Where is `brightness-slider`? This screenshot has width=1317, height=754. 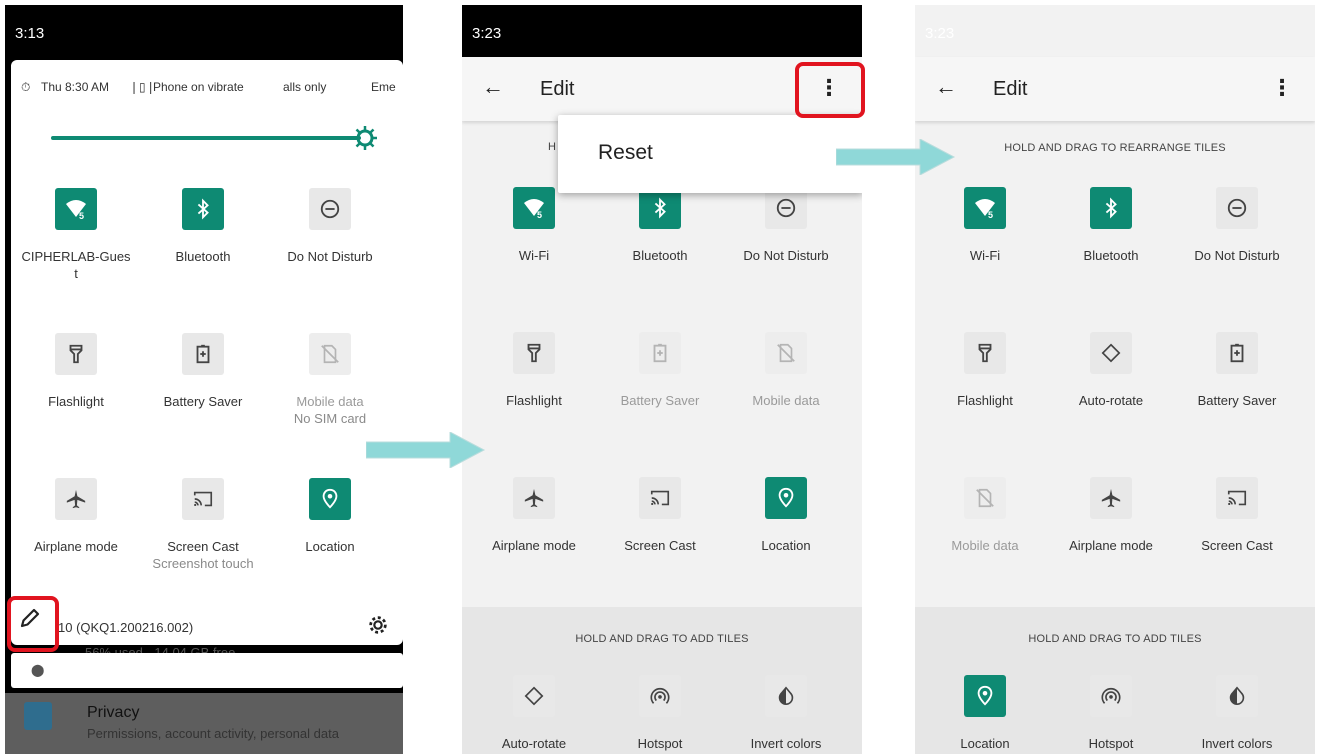
brightness-slider is located at coordinates (206, 138).